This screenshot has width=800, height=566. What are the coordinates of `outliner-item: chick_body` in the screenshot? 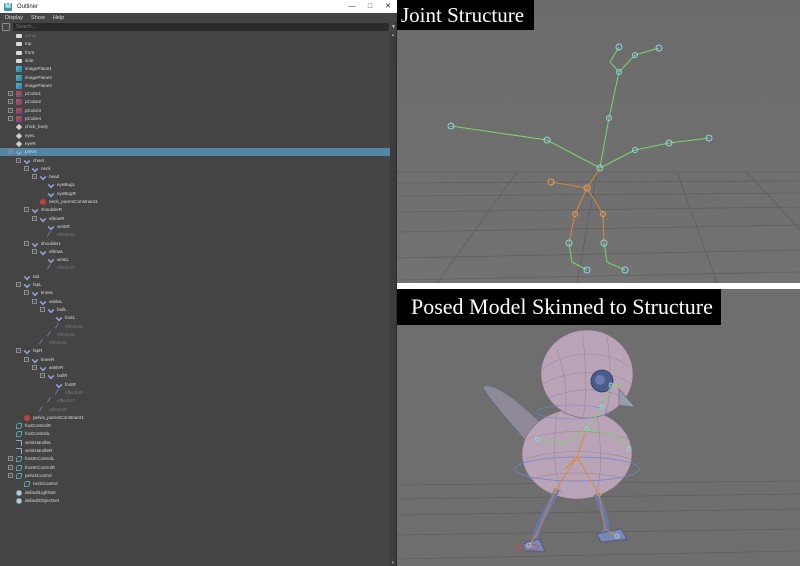 It's located at (195, 127).